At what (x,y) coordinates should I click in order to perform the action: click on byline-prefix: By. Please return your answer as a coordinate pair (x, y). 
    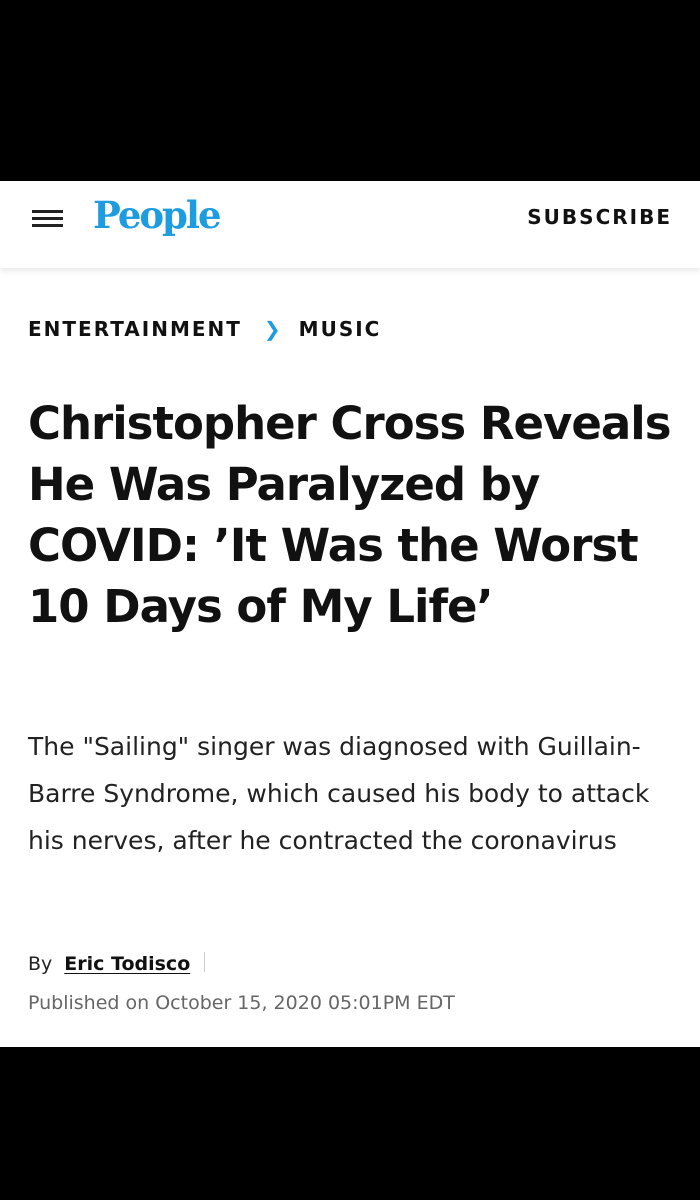
    Looking at the image, I should click on (40, 964).